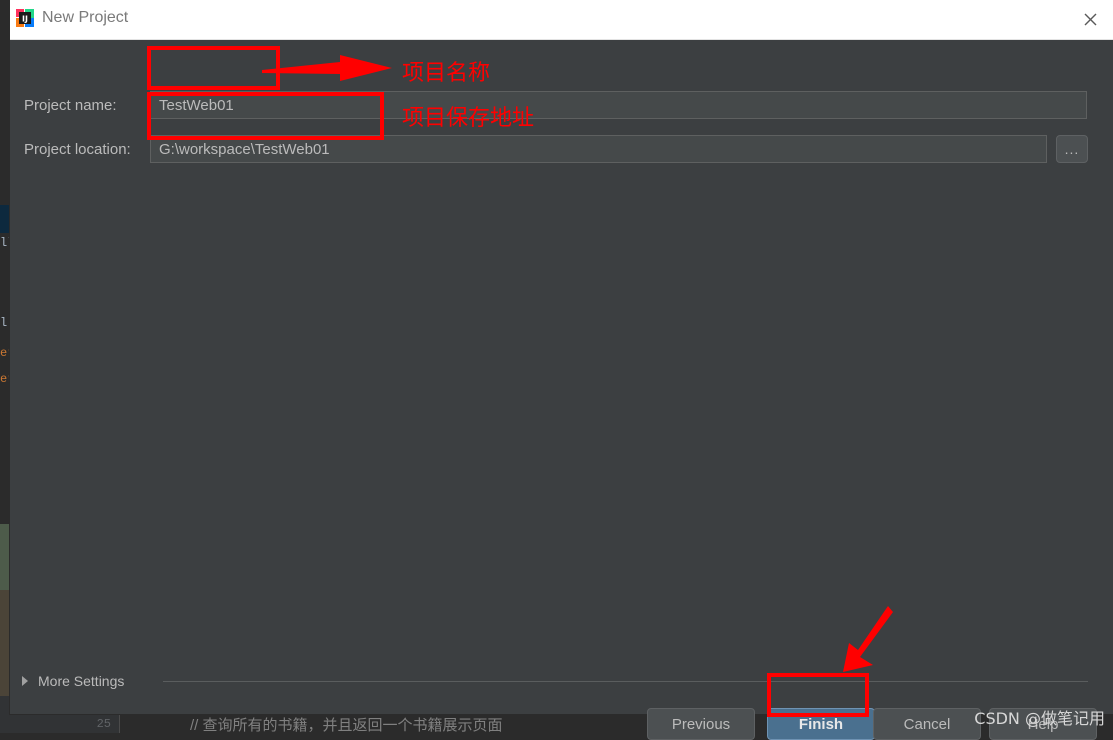 The height and width of the screenshot is (740, 1113). Describe the element at coordinates (821, 724) in the screenshot. I see `finish-button: Finish` at that location.